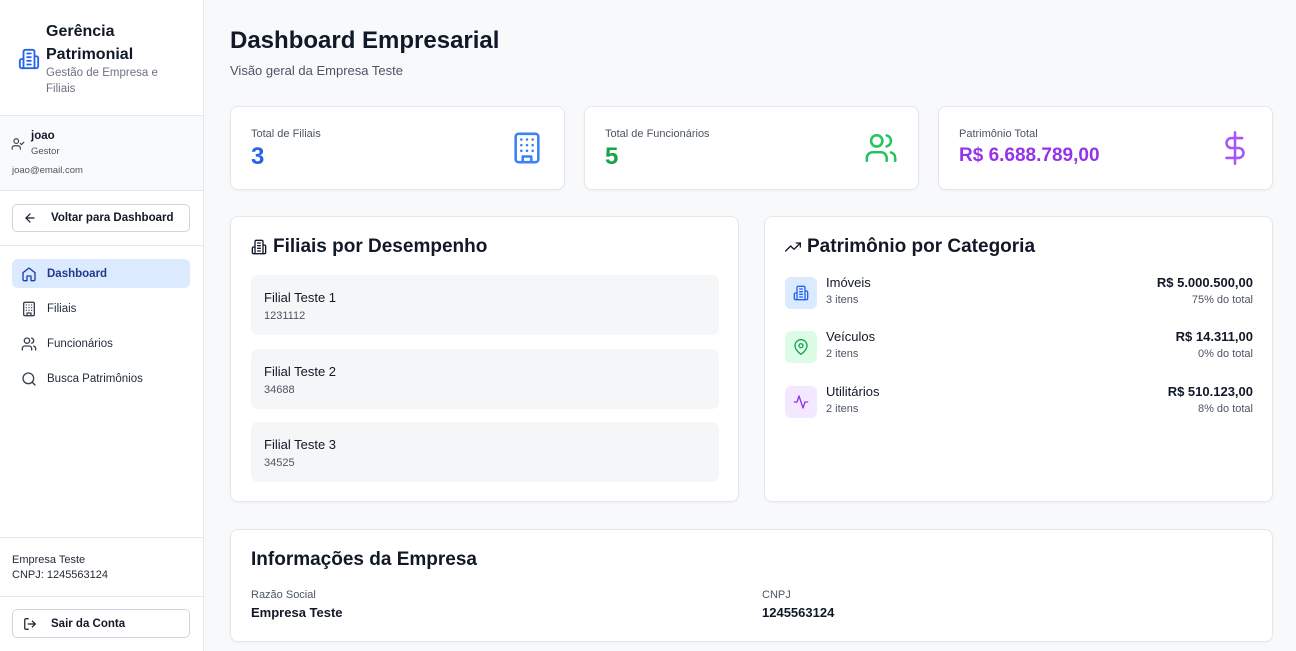 Image resolution: width=1296 pixels, height=651 pixels. What do you see at coordinates (998, 134) in the screenshot?
I see `stat-label: Patrimônio Total` at bounding box center [998, 134].